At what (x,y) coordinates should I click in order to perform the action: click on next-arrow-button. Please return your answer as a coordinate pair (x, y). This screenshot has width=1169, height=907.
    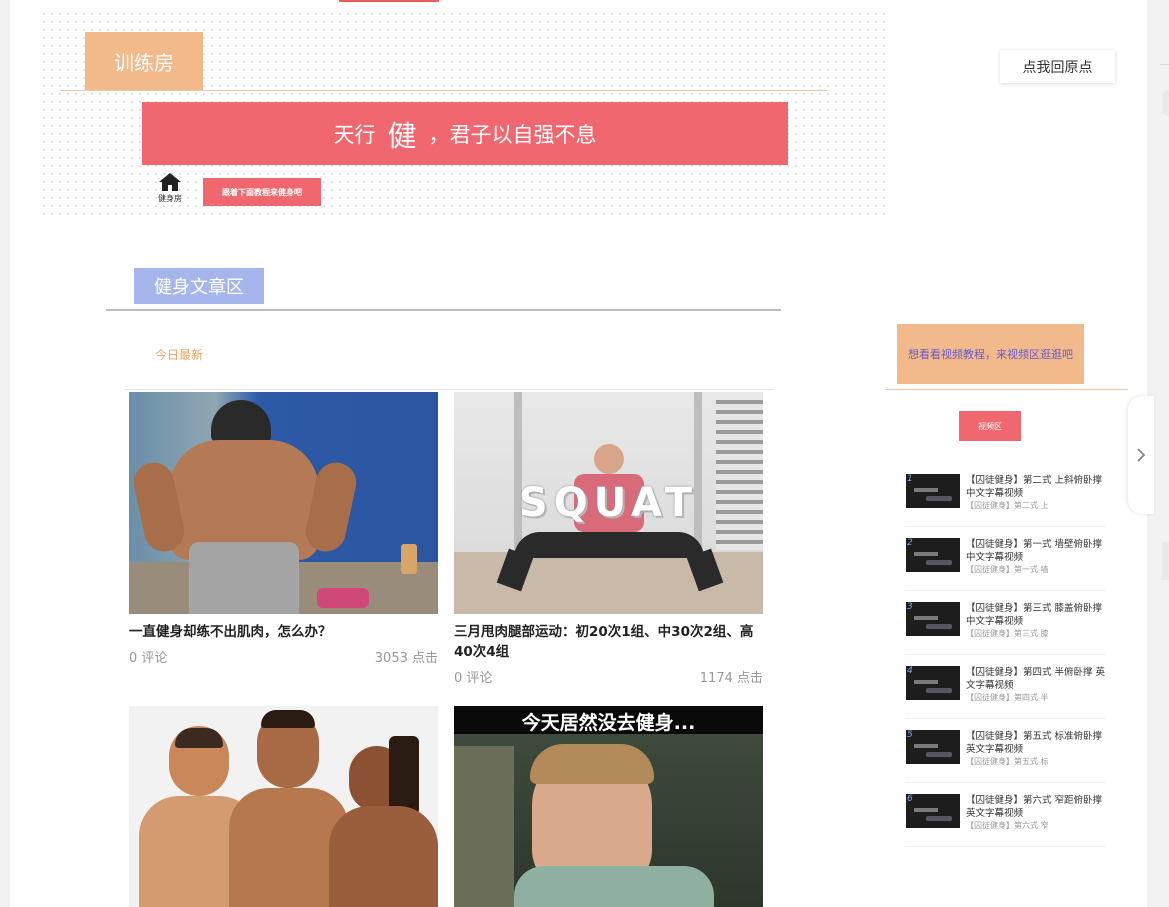
    Looking at the image, I should click on (1141, 455).